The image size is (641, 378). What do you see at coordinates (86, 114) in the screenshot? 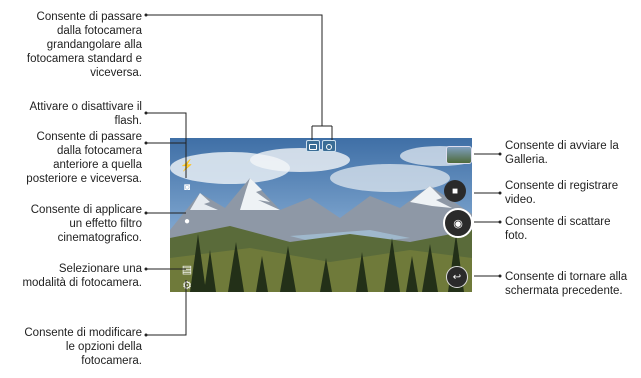
I see `callout-flash: Attivare o disattivare il flash.` at bounding box center [86, 114].